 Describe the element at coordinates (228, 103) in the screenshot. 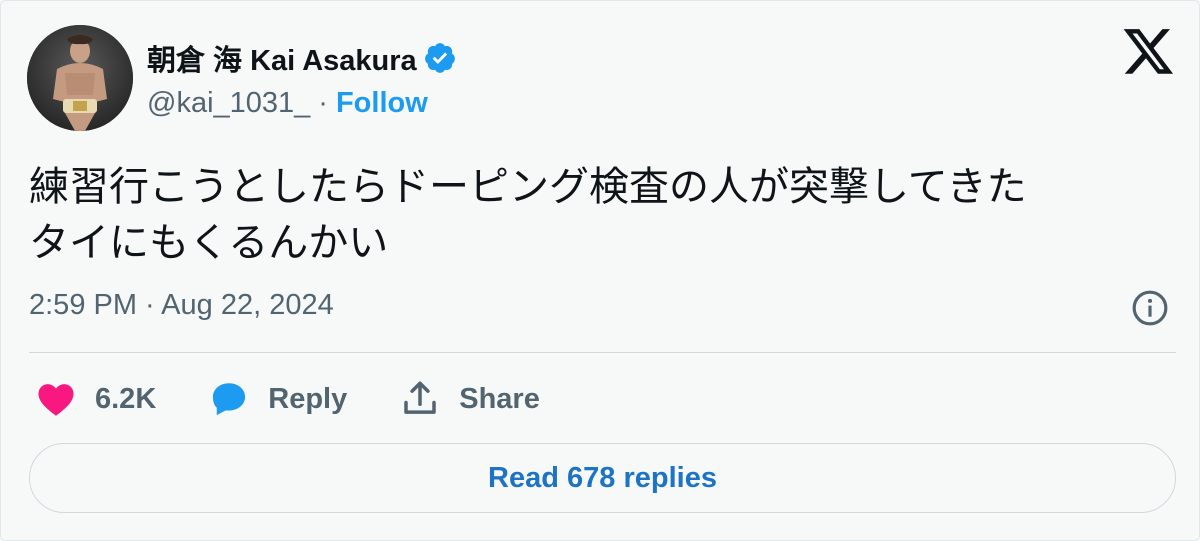

I see `author-handle: @kai_1031_` at that location.